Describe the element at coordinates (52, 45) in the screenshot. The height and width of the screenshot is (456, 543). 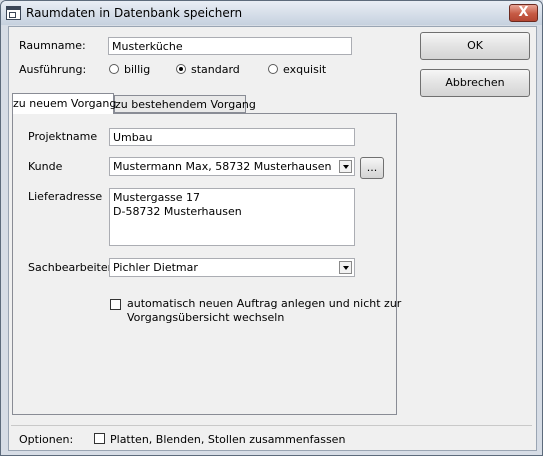
I see `raumname-label: Raumname:` at that location.